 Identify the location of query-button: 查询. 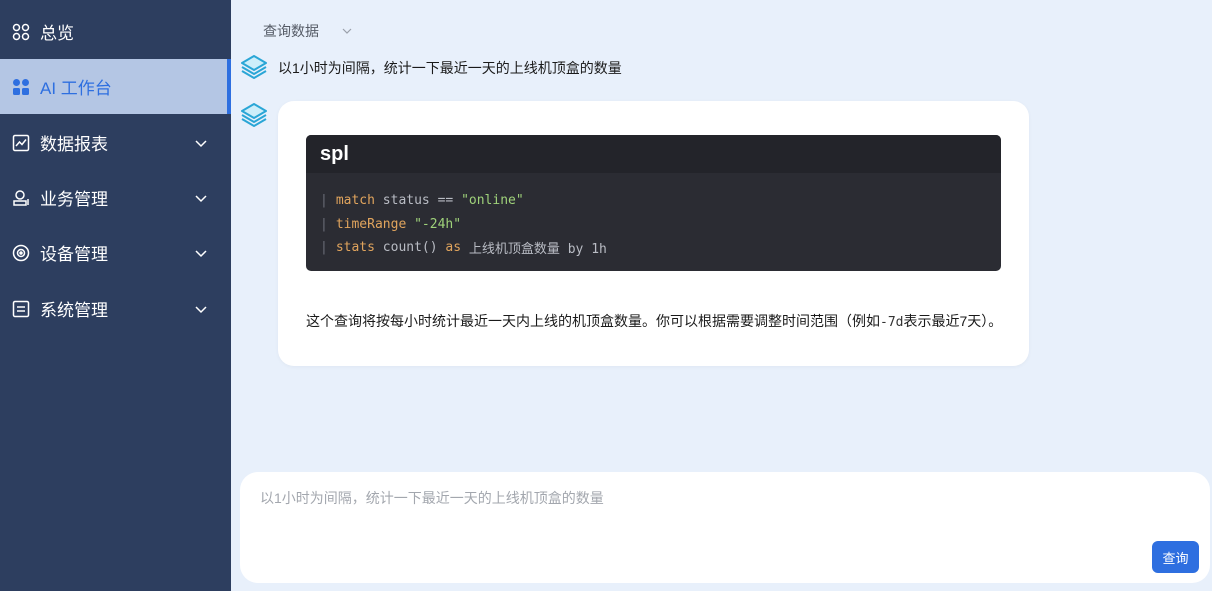
(1175, 557).